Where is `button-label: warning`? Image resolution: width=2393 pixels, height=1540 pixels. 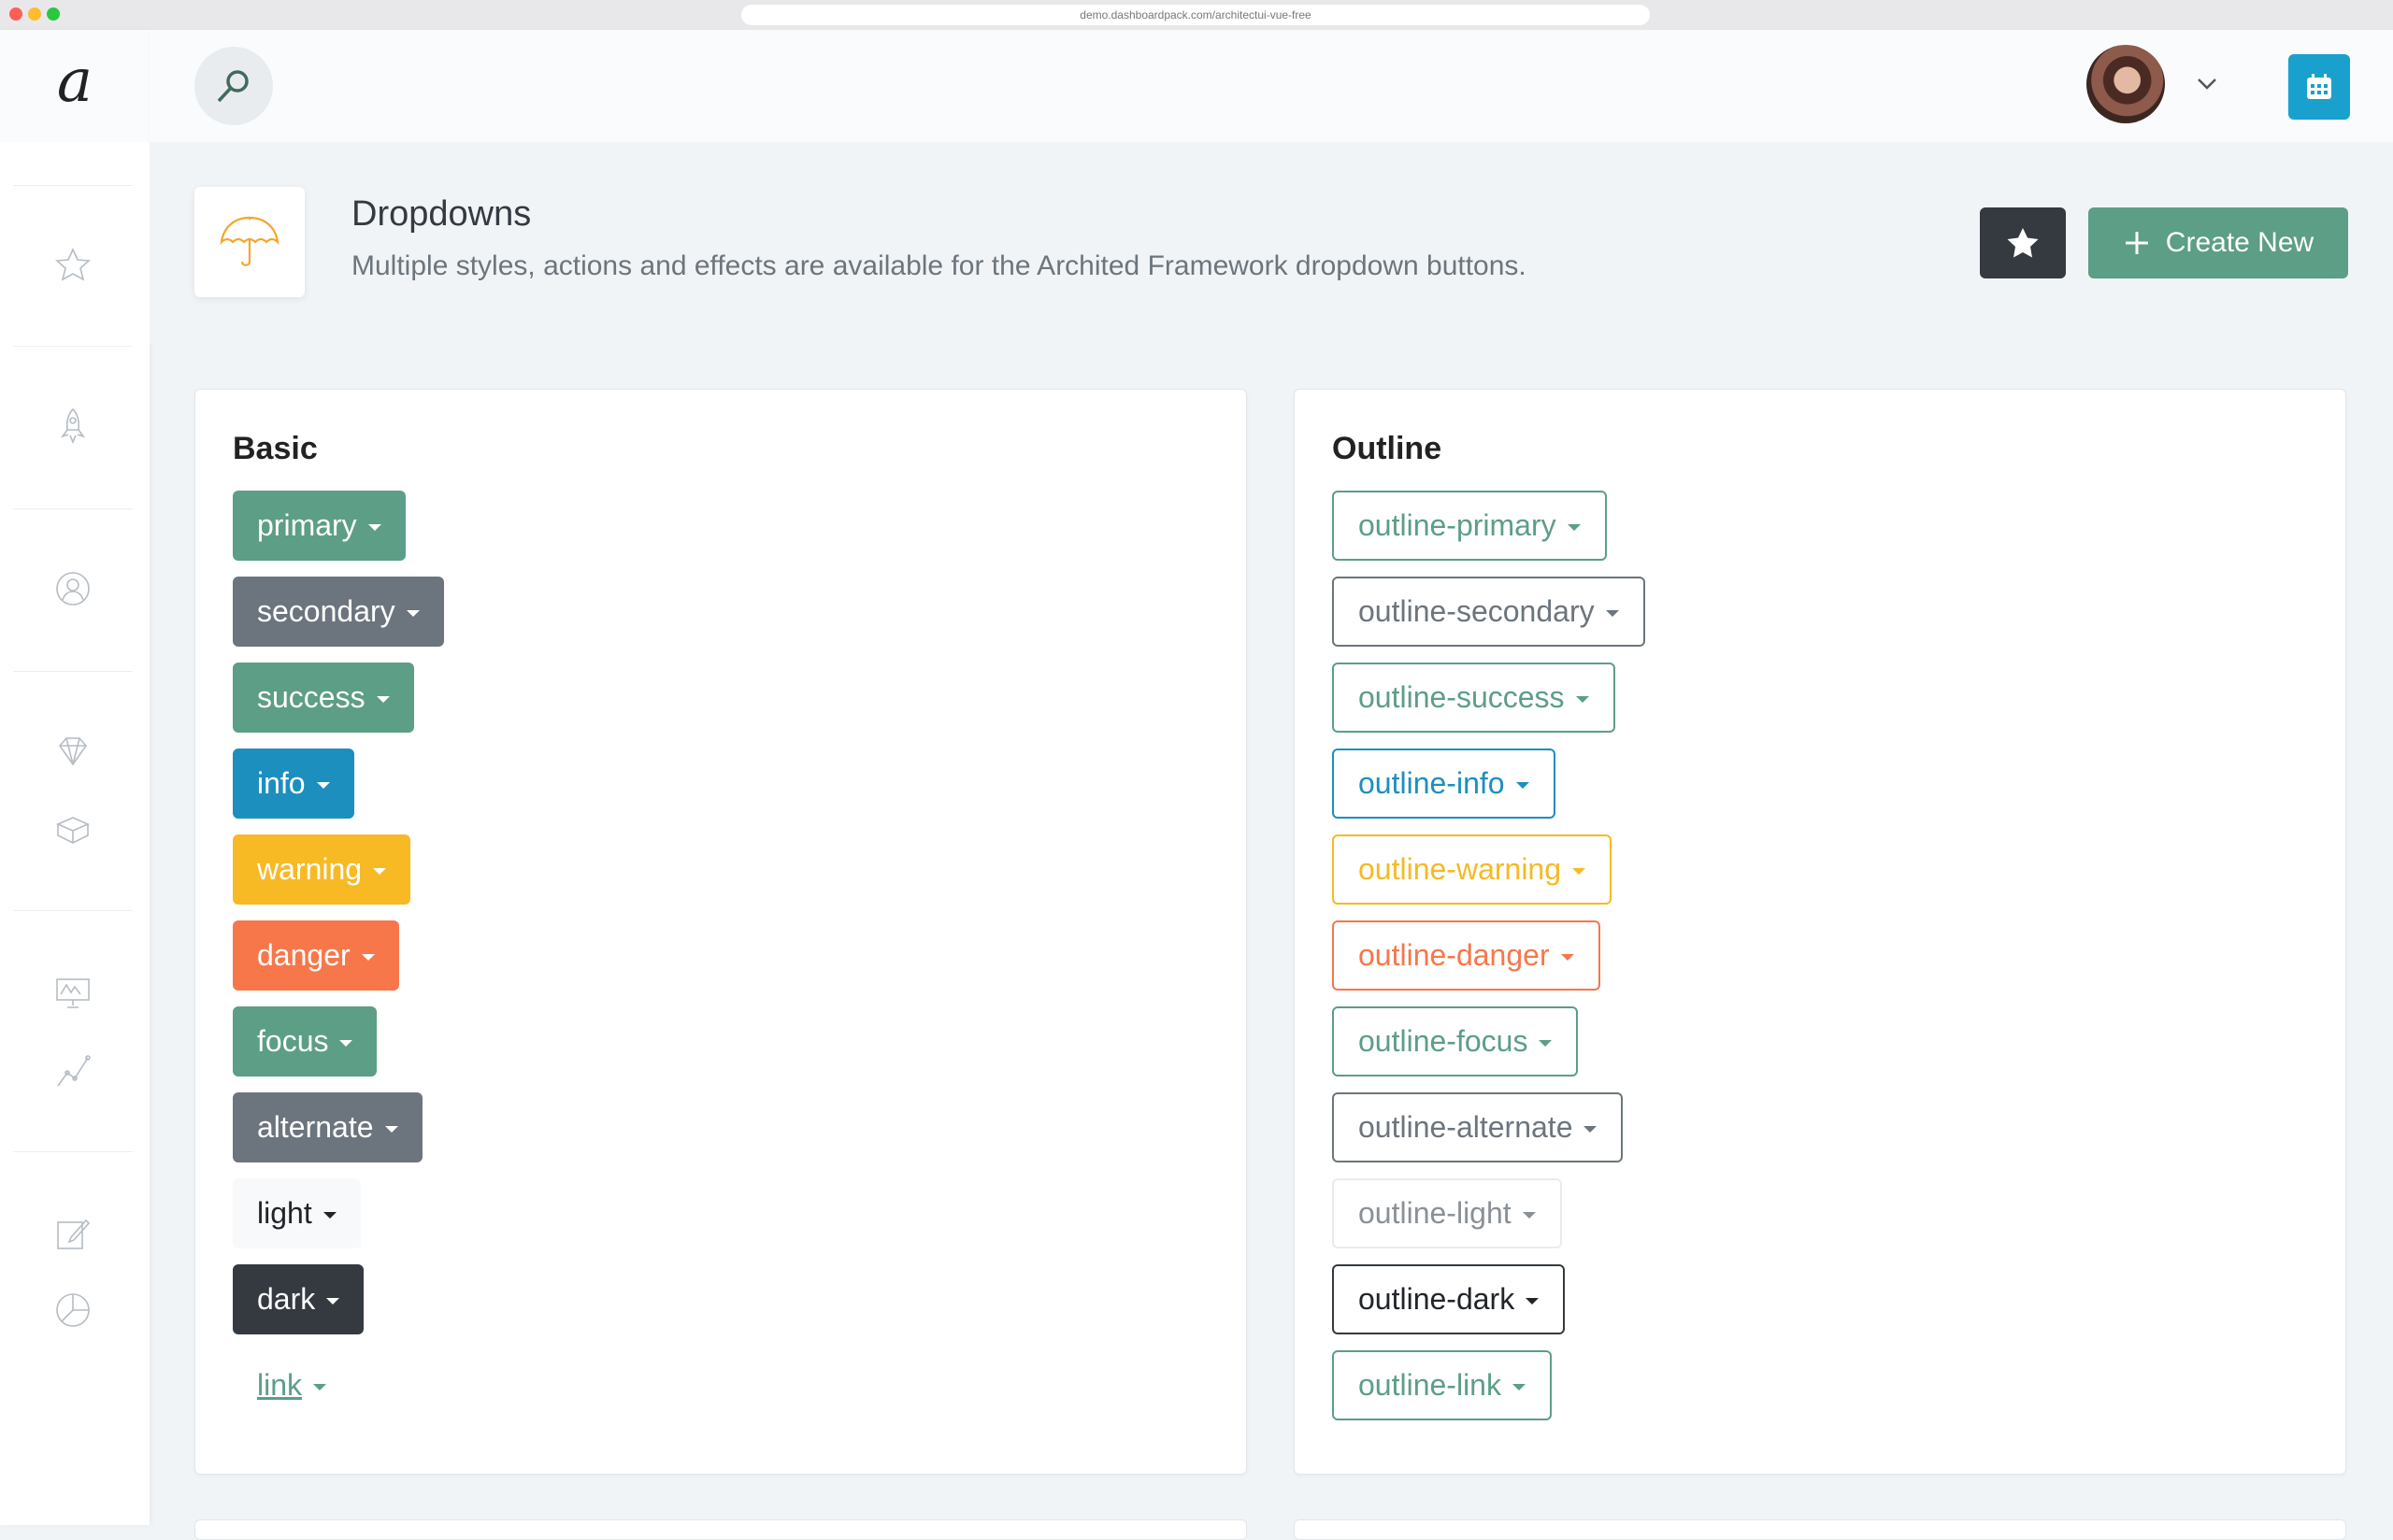
button-label: warning is located at coordinates (310, 869).